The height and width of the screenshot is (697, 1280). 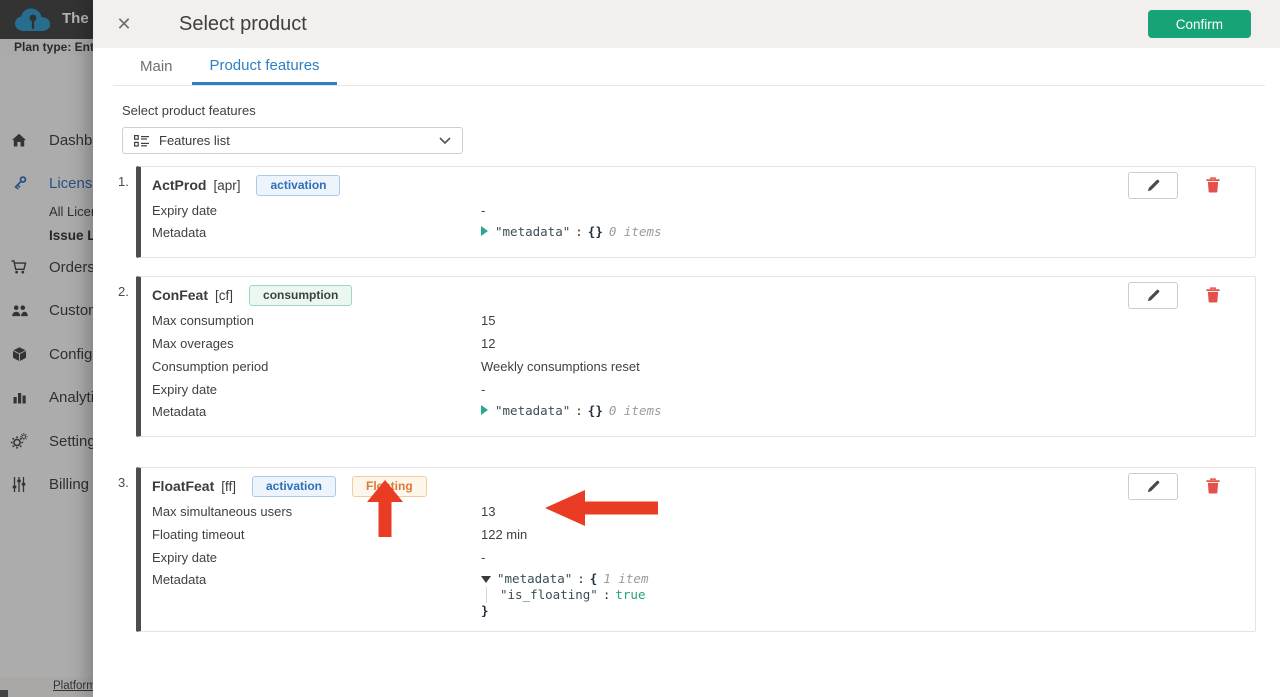 I want to click on feature-row: Max simultaneous users 13, so click(x=686, y=511).